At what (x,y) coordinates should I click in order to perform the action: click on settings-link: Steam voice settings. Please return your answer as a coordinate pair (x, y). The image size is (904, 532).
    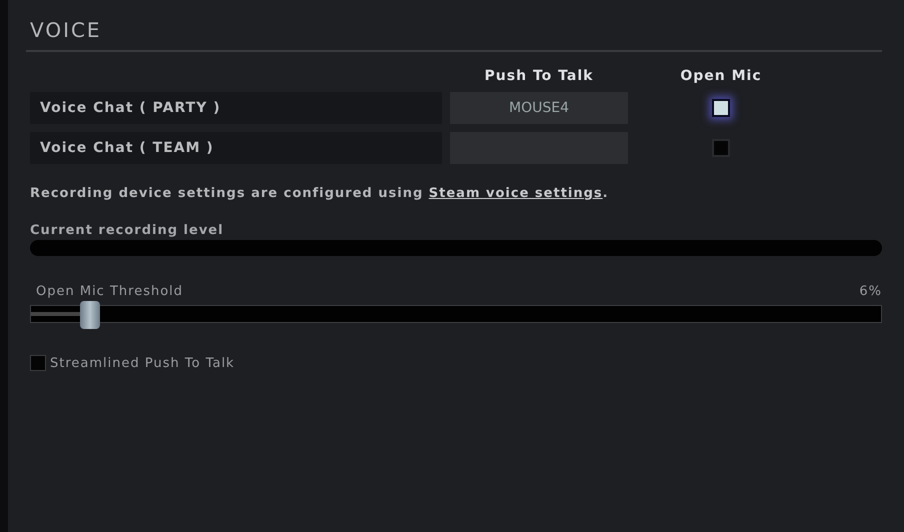
    Looking at the image, I should click on (515, 193).